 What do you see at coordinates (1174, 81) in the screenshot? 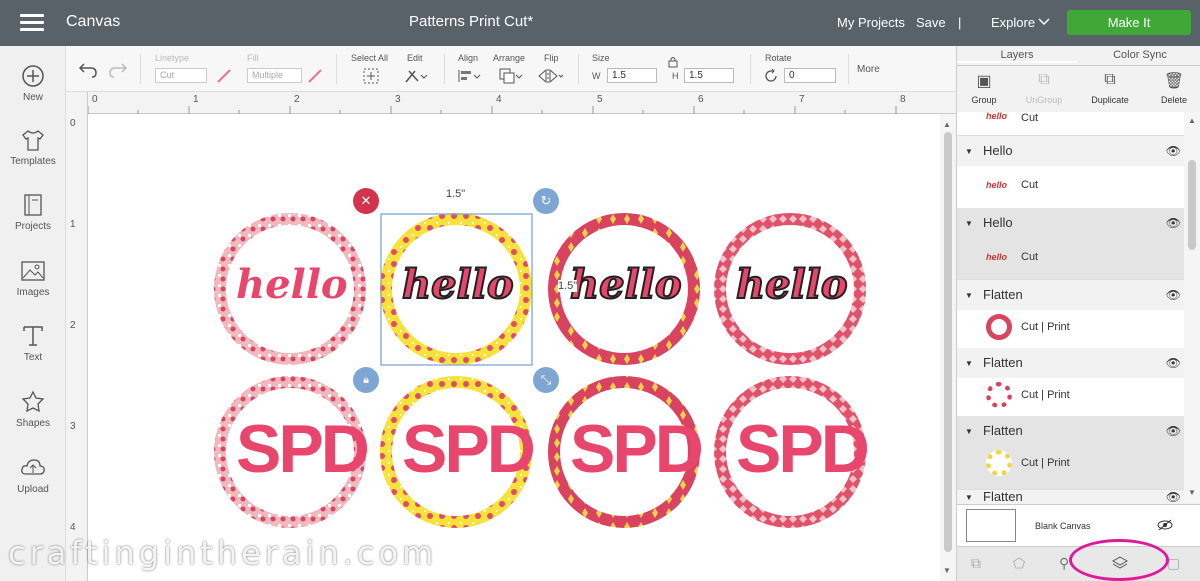
I see `trash-icon: 🗑︎` at bounding box center [1174, 81].